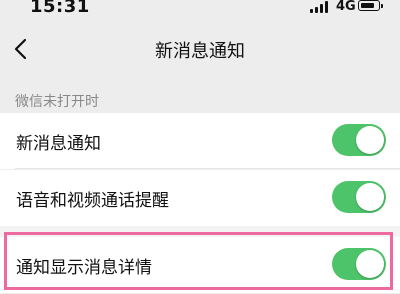 The width and height of the screenshot is (400, 294). Describe the element at coordinates (57, 102) in the screenshot. I see `section-header: 微信未打开时` at that location.